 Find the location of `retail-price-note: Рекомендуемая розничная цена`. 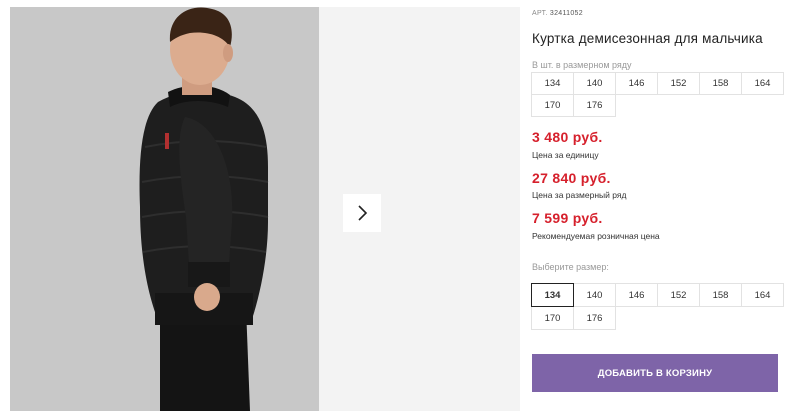

retail-price-note: Рекомендуемая розничная цена is located at coordinates (596, 236).